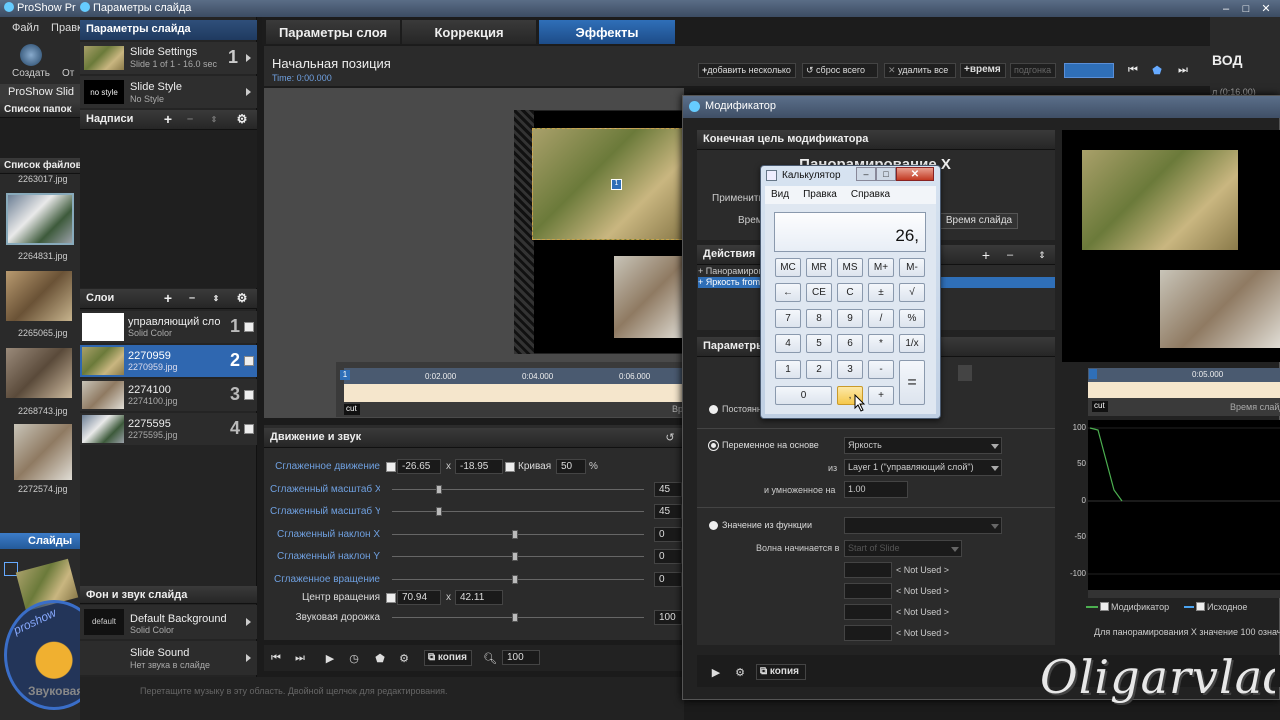 The image size is (1280, 720). What do you see at coordinates (923, 445) in the screenshot?
I see `variable-select: Яркость` at bounding box center [923, 445].